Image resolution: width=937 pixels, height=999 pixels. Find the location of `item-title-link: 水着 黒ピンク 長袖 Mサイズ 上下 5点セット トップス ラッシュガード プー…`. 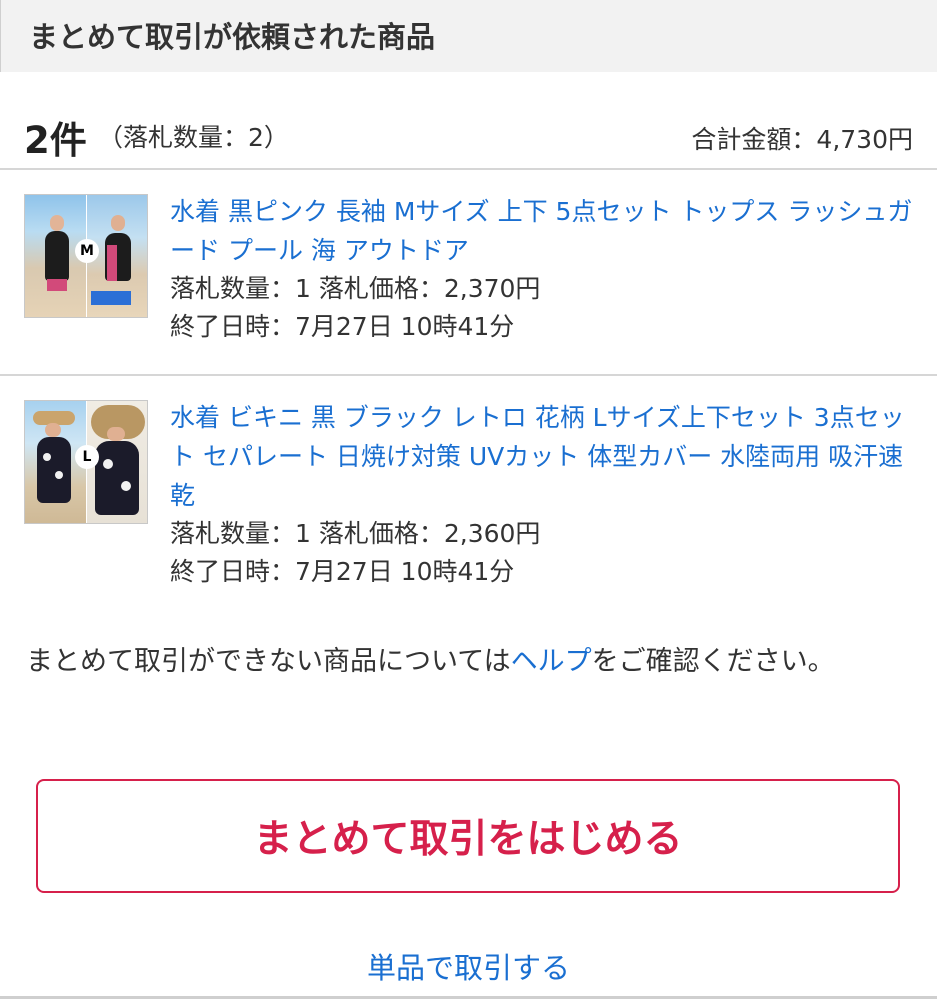

item-title-link: 水着 黒ピンク 長袖 Mサイズ 上下 5点セット トップス ラッシュガード プー… is located at coordinates (543, 231).